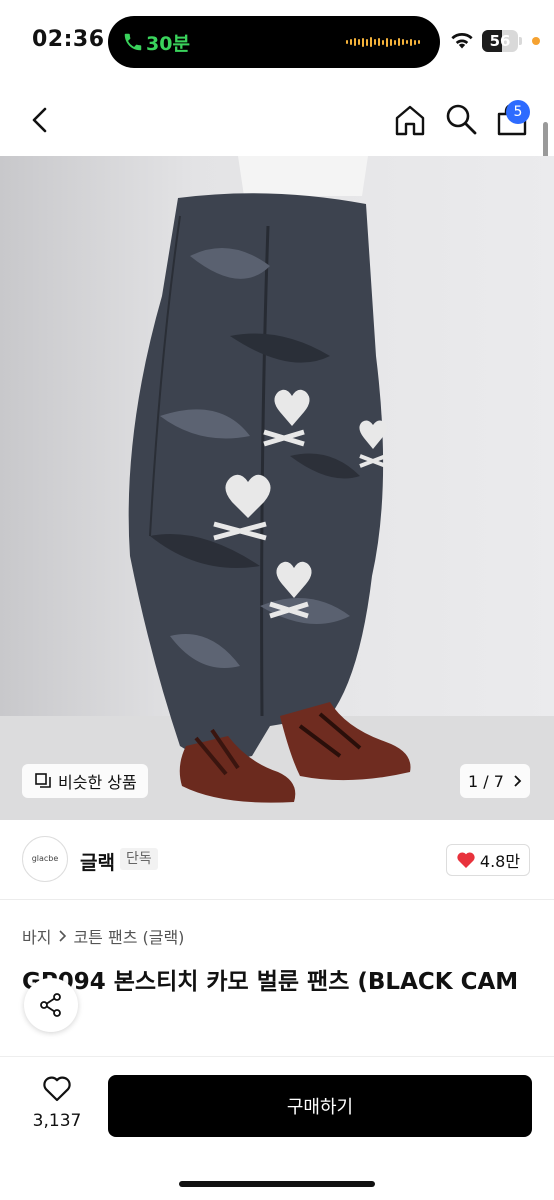 The height and width of the screenshot is (1200, 554). What do you see at coordinates (57, 1089) in the screenshot?
I see `heart-outline-icon` at bounding box center [57, 1089].